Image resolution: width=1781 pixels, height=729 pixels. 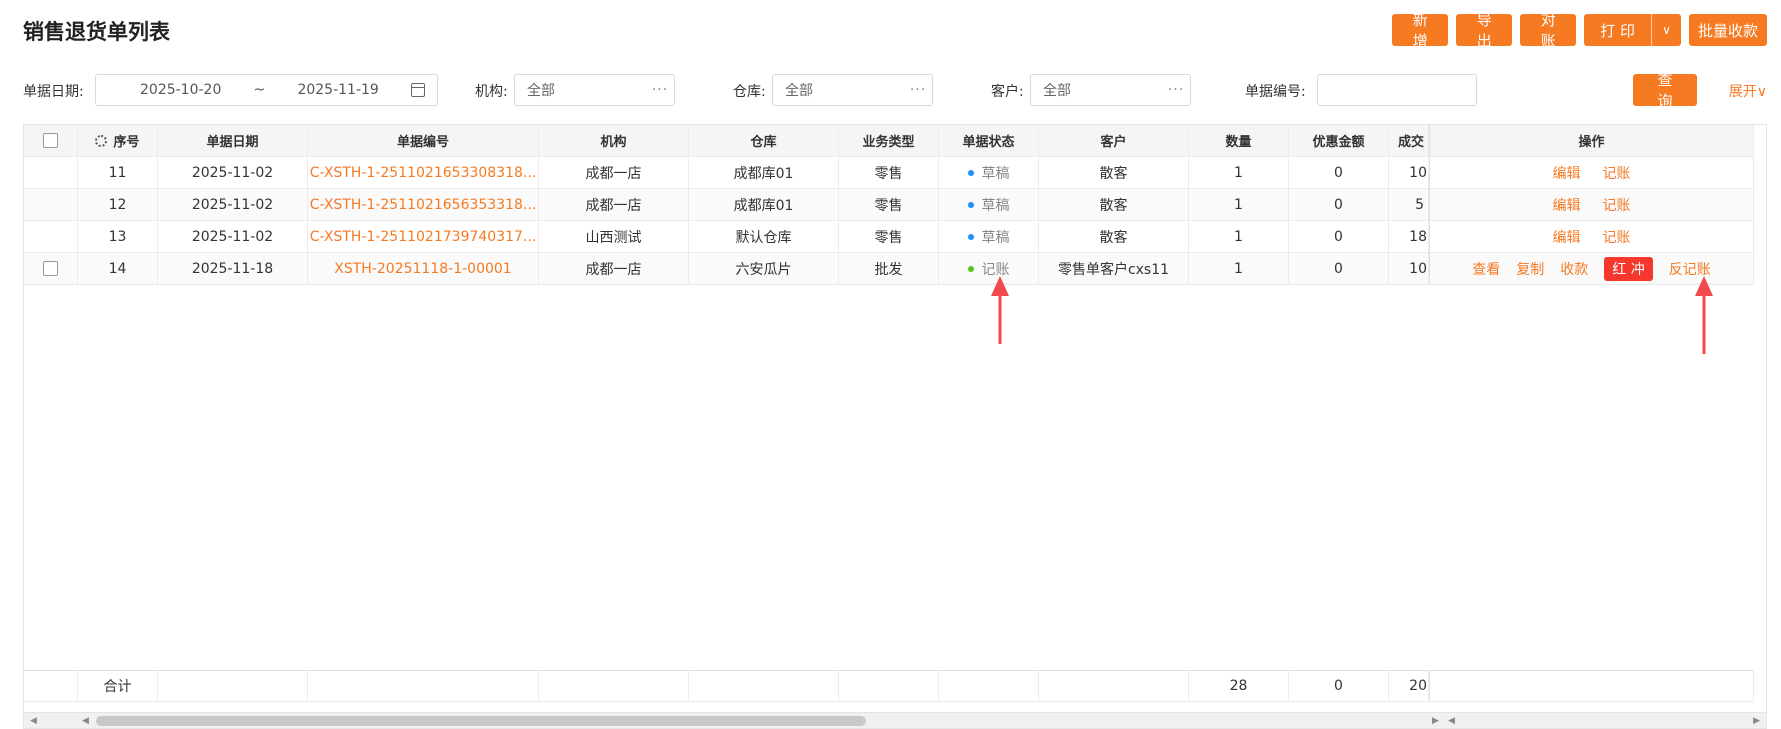 I want to click on gear-icon, so click(x=101, y=140).